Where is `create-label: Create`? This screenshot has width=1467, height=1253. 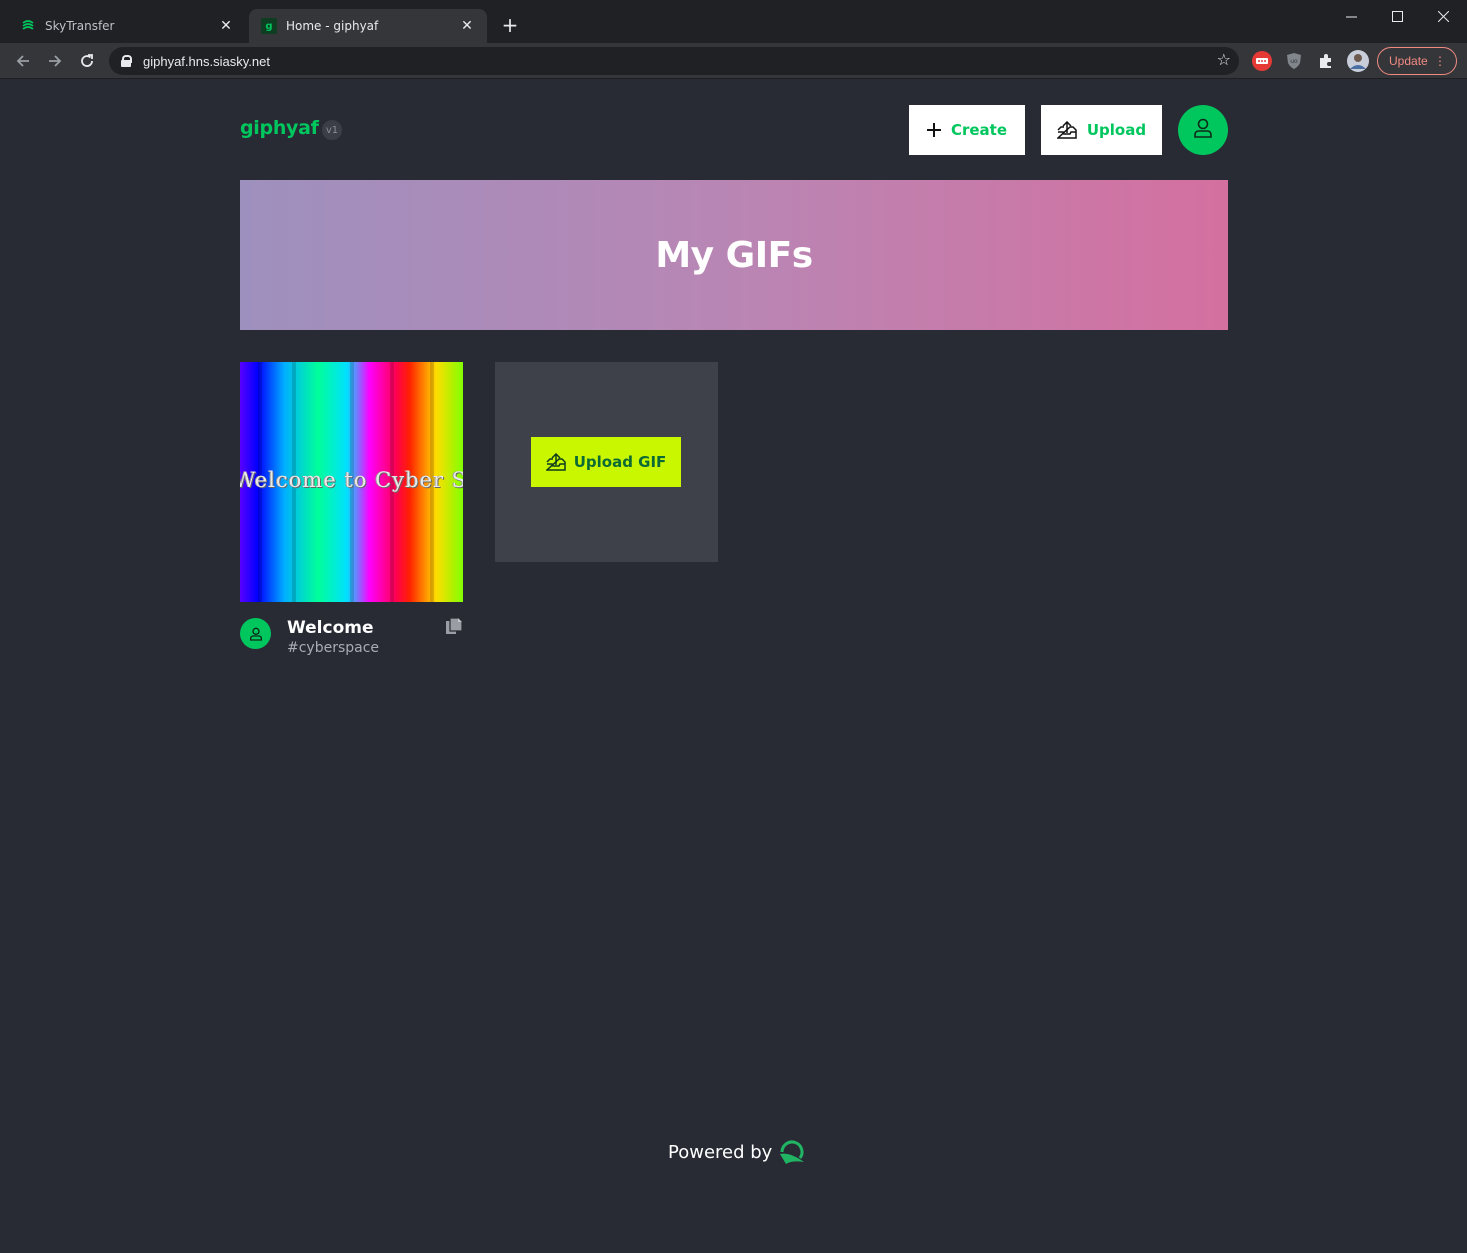 create-label: Create is located at coordinates (979, 130).